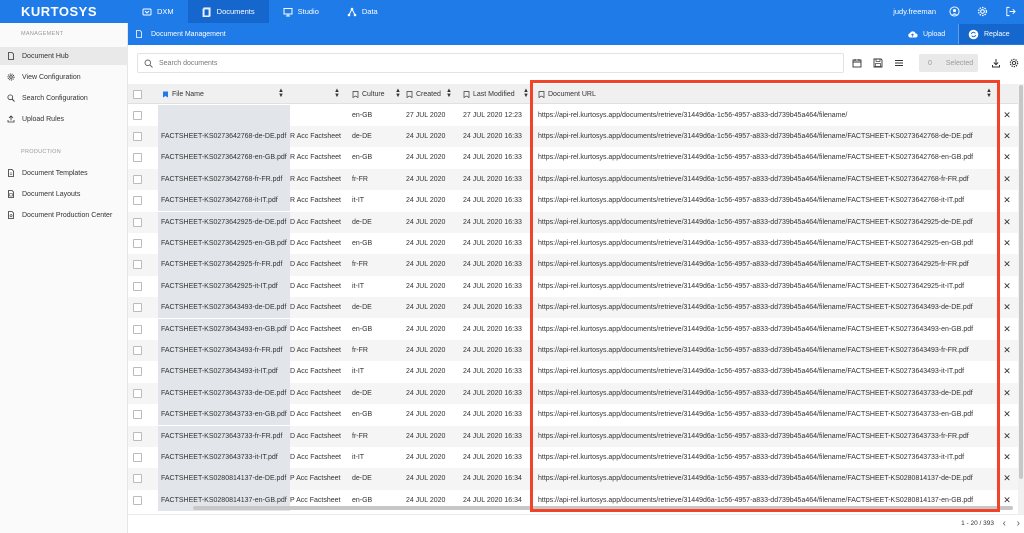 This screenshot has height=533, width=1024. Describe the element at coordinates (368, 94) in the screenshot. I see `column-header-culture: Culture` at that location.